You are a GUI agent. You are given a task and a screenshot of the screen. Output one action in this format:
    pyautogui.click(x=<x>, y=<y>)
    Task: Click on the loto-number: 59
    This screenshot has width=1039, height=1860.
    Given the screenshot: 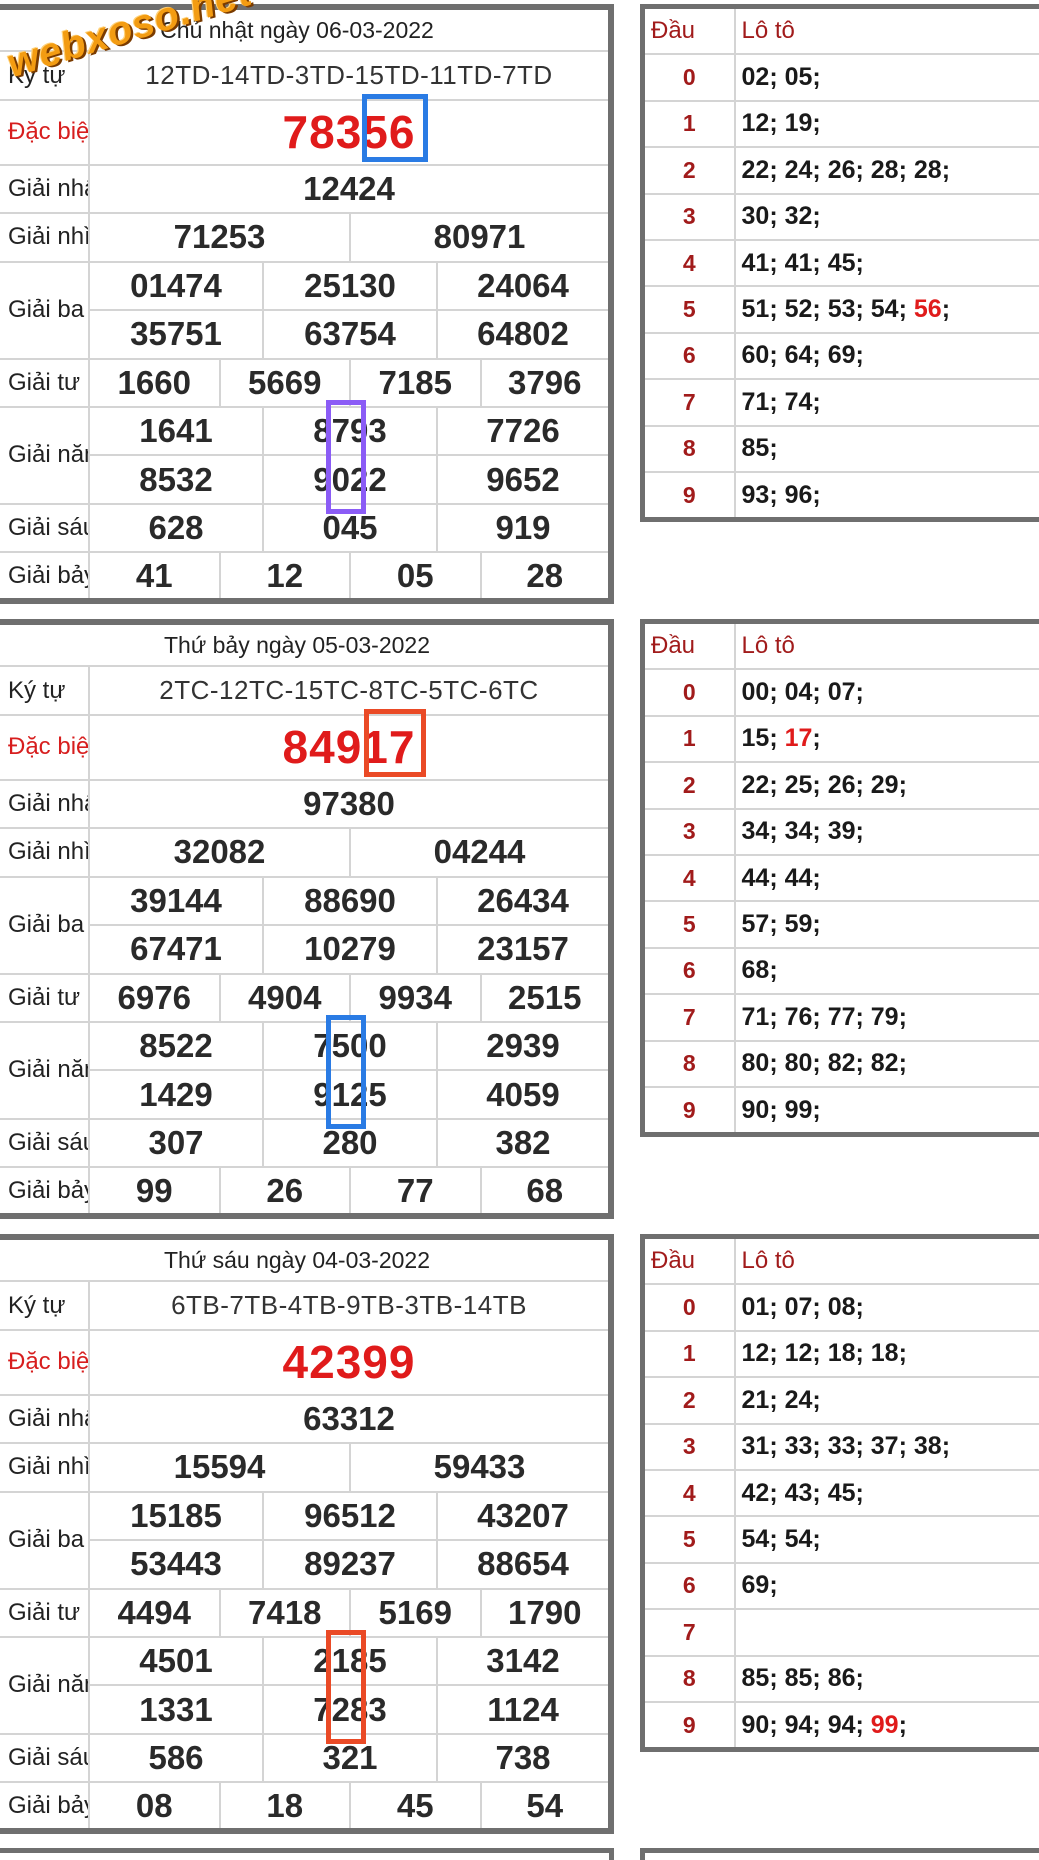 What is the action you would take?
    pyautogui.click(x=798, y=924)
    